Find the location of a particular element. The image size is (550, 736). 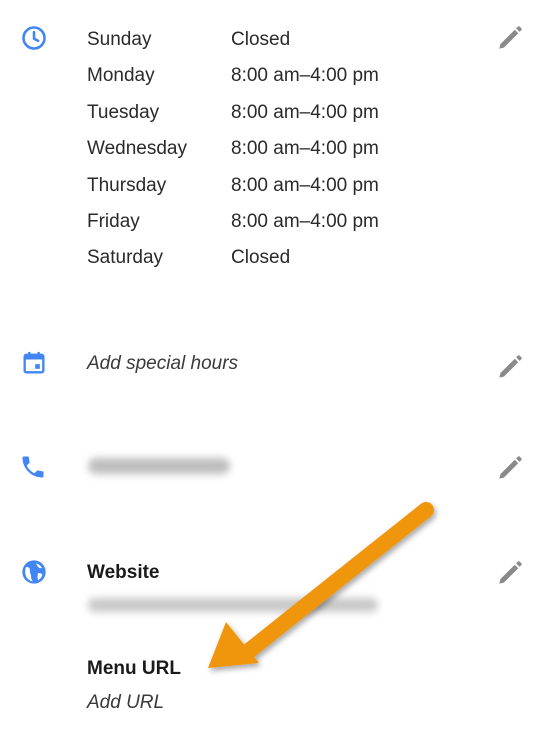

add-menu-url-link: Add URL is located at coordinates (125, 703).